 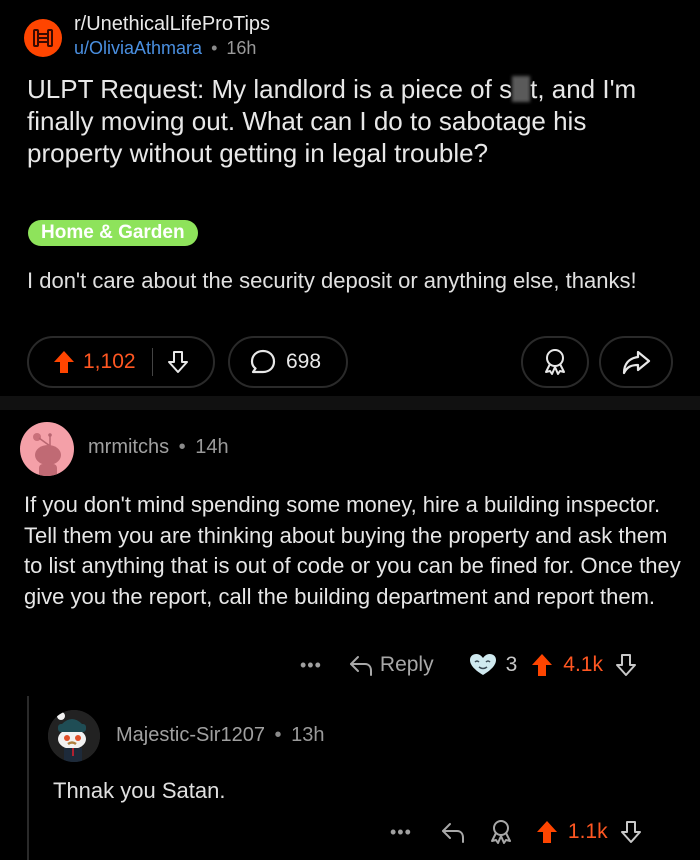 What do you see at coordinates (241, 48) in the screenshot?
I see `post-age: 16h` at bounding box center [241, 48].